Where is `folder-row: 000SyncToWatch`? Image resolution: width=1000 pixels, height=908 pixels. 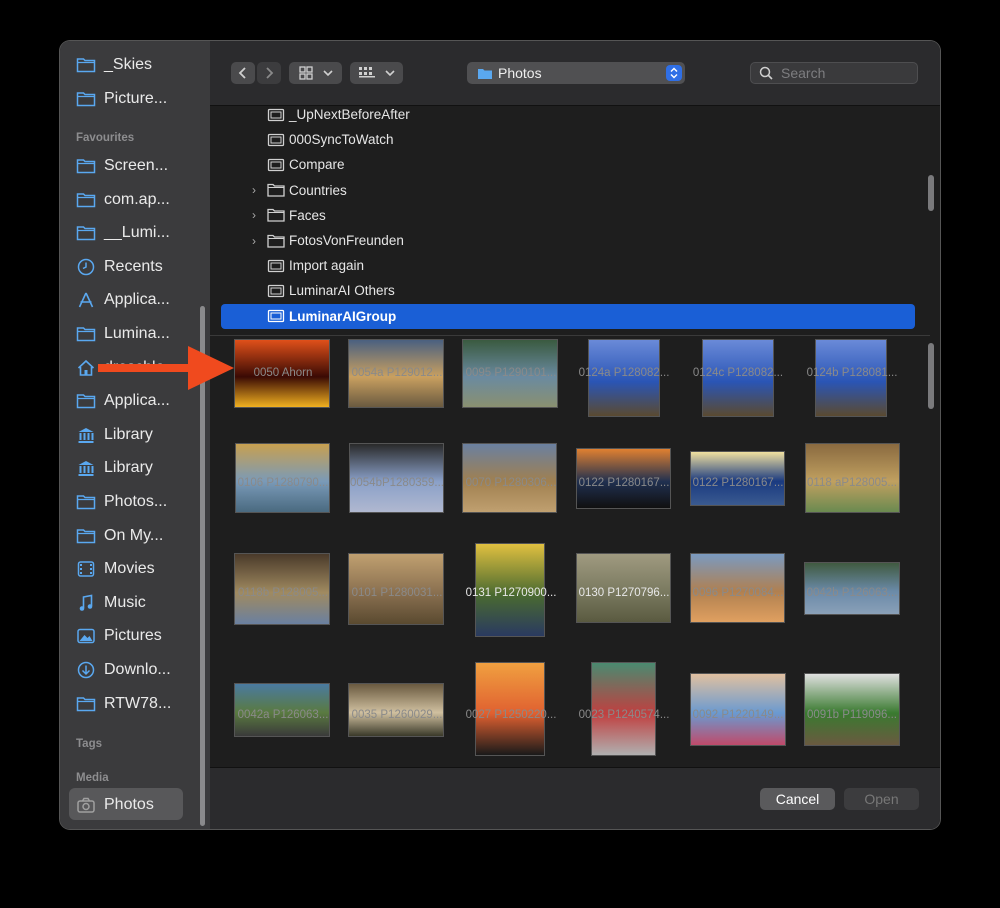
folder-row: 000SyncToWatch is located at coordinates (570, 139).